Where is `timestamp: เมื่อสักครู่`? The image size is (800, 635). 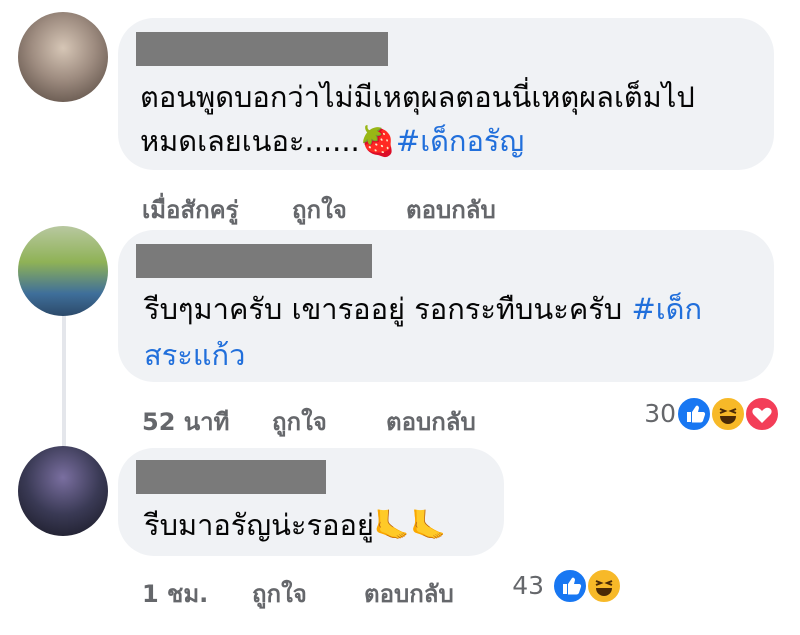
timestamp: เมื่อสักครู่ is located at coordinates (190, 209).